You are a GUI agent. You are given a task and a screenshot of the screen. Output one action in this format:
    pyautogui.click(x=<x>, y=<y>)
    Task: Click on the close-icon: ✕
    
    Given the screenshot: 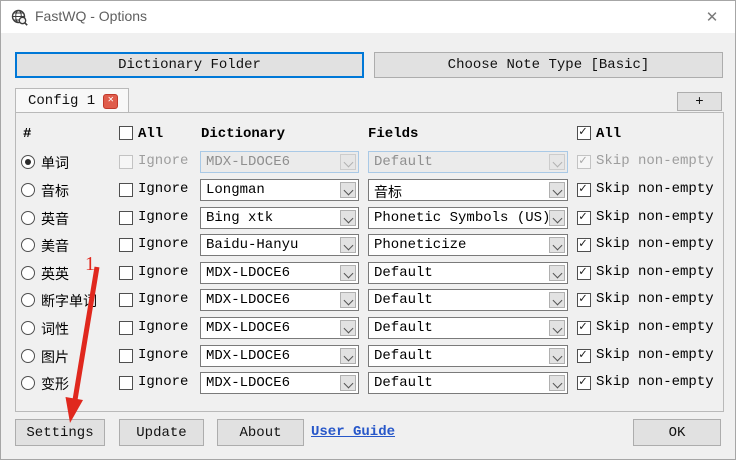 What is the action you would take?
    pyautogui.click(x=712, y=17)
    